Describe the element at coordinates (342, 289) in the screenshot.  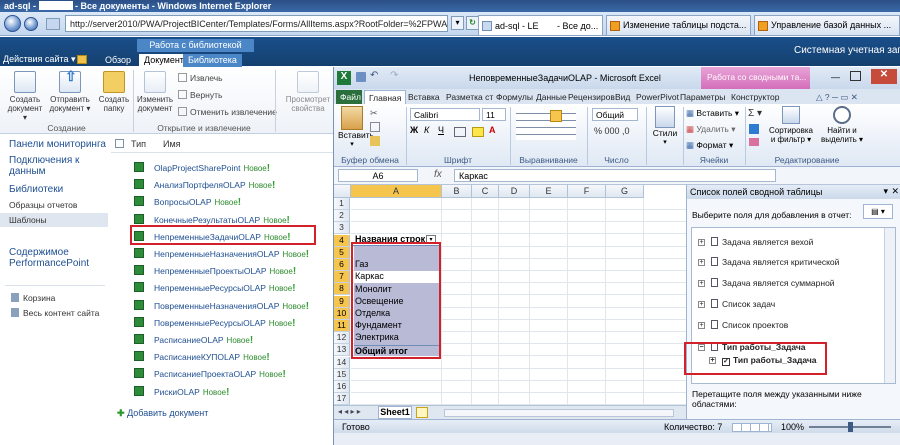
I see `row-header: 8` at that location.